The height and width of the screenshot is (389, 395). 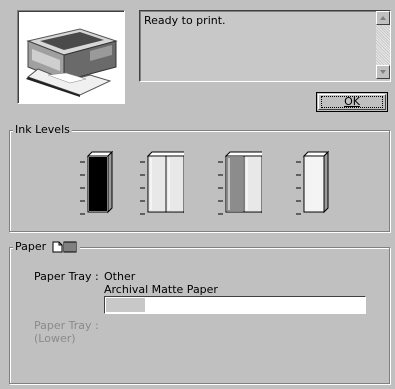 I want to click on paper-title: Paper, so click(x=31, y=246).